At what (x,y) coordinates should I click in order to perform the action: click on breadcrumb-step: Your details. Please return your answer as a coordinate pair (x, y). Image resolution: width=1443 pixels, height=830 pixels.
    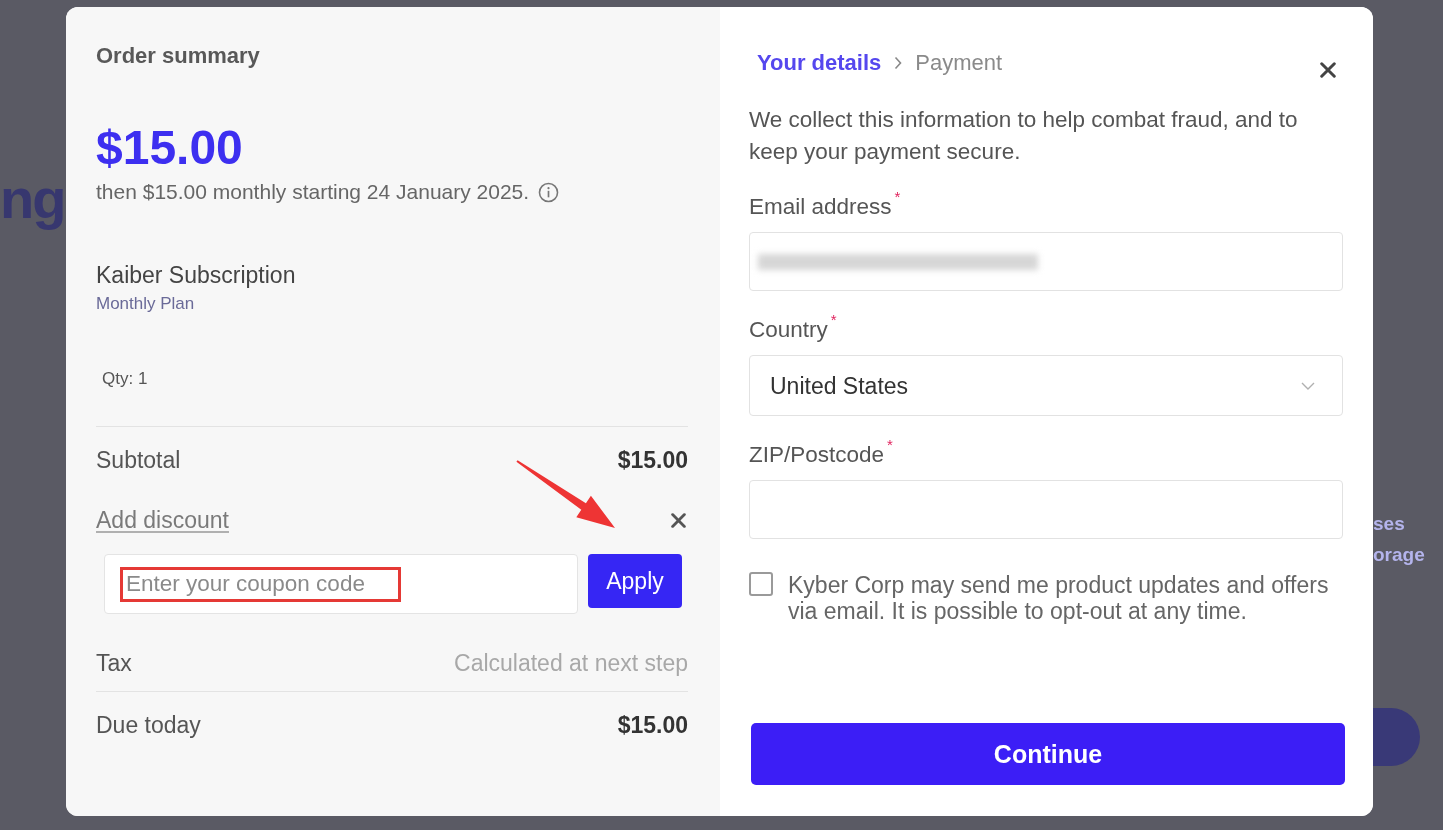
    Looking at the image, I should click on (819, 63).